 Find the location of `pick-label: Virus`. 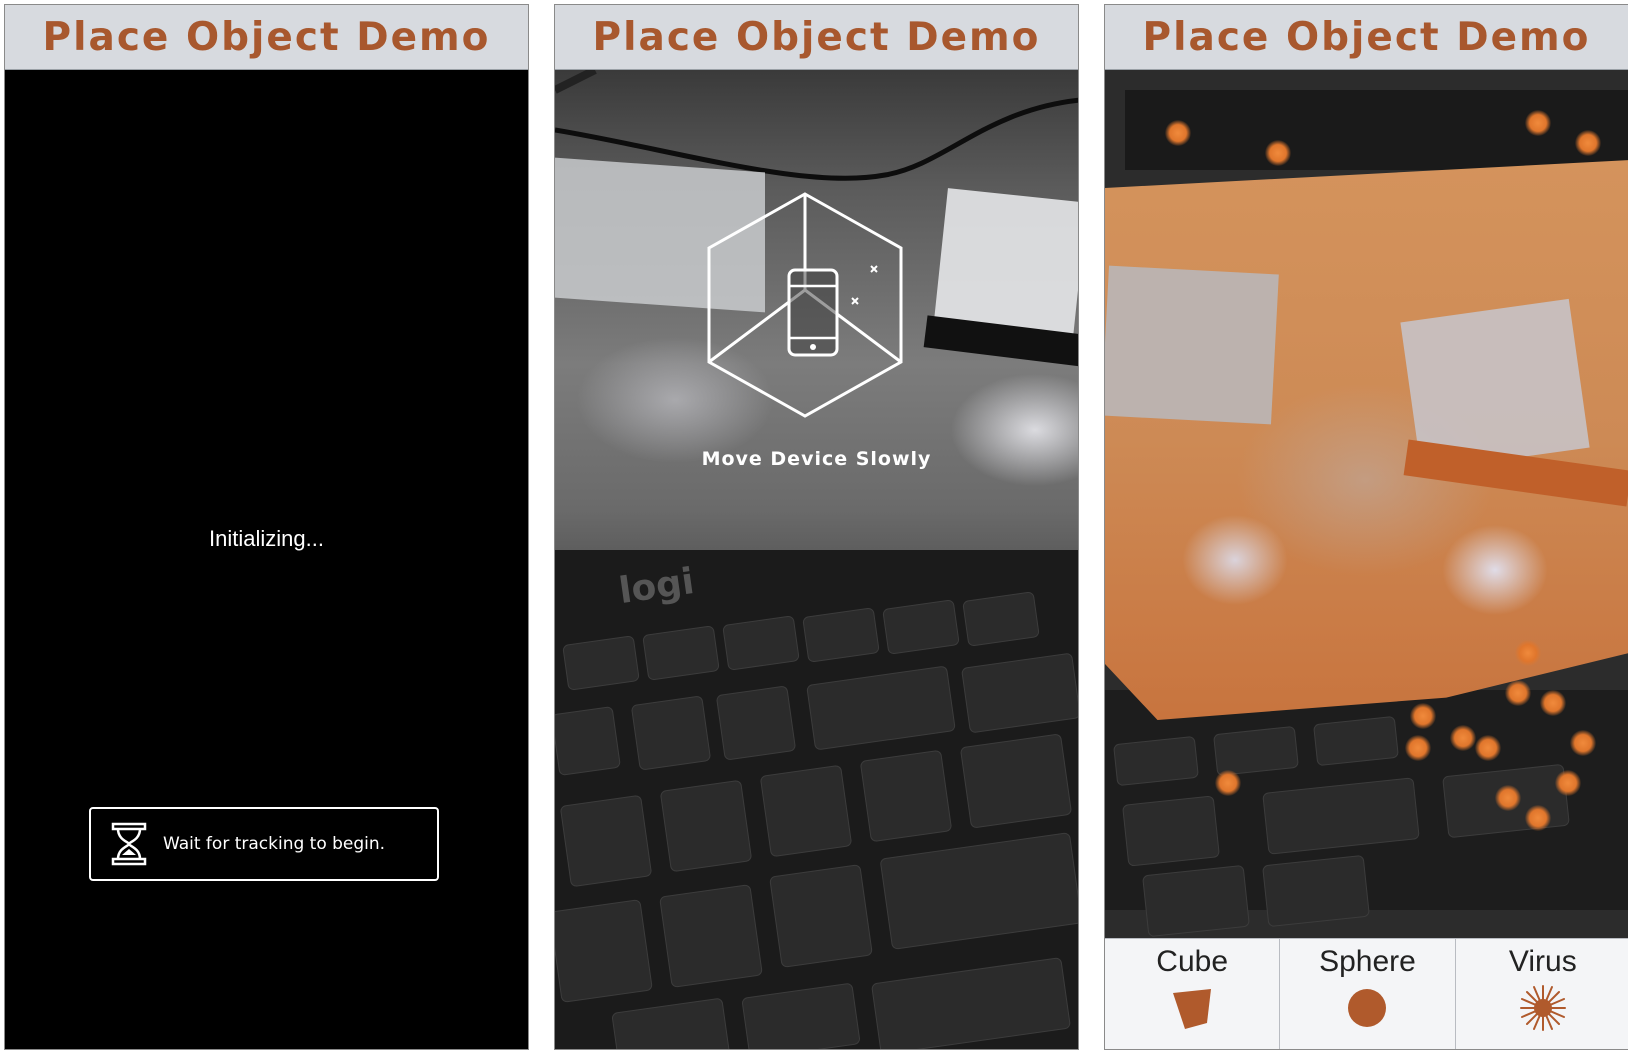

pick-label: Virus is located at coordinates (1542, 961).